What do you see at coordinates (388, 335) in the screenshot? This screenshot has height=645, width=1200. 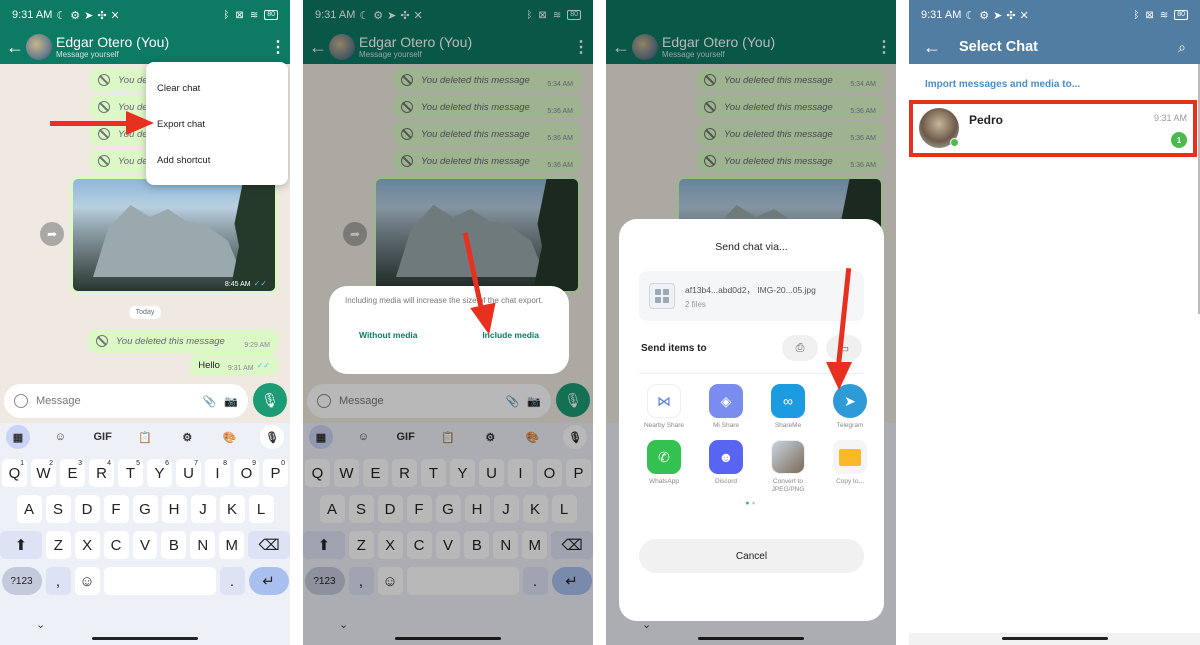 I see `without-media-button: Without media` at bounding box center [388, 335].